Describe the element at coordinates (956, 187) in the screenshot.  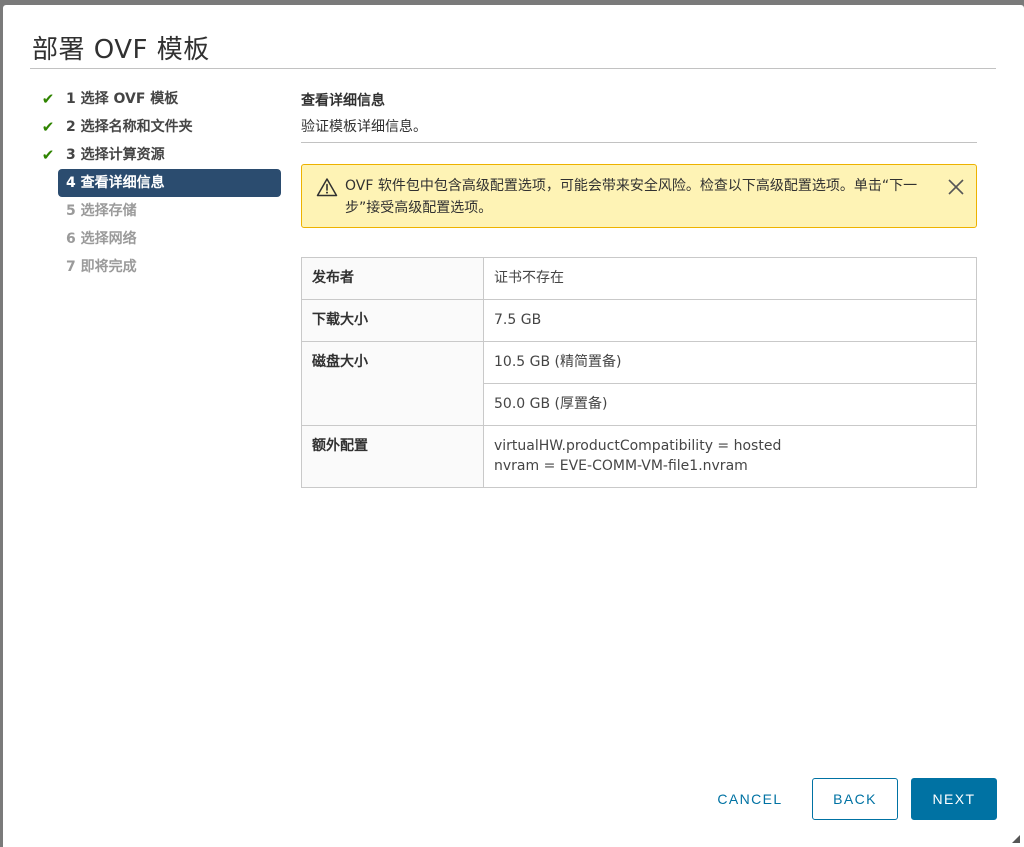
I see `close-icon` at that location.